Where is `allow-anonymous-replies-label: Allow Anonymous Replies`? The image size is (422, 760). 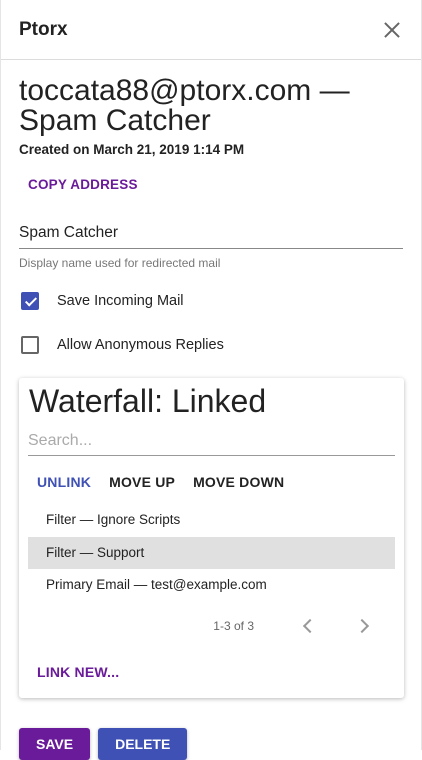 allow-anonymous-replies-label: Allow Anonymous Replies is located at coordinates (140, 345).